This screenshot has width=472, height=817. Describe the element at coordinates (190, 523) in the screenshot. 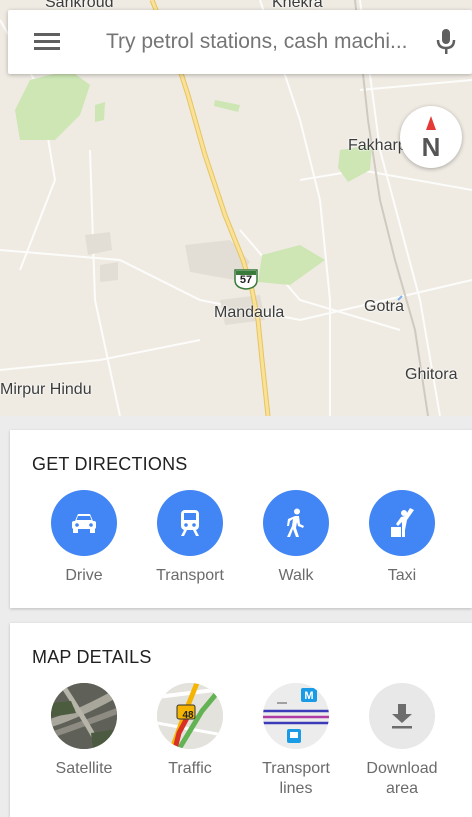

I see `train-icon` at that location.